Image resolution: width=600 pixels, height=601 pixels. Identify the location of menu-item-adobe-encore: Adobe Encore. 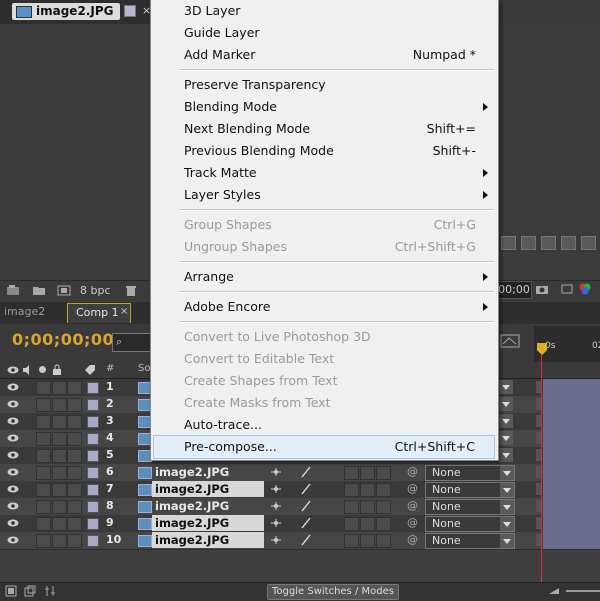
(324, 307).